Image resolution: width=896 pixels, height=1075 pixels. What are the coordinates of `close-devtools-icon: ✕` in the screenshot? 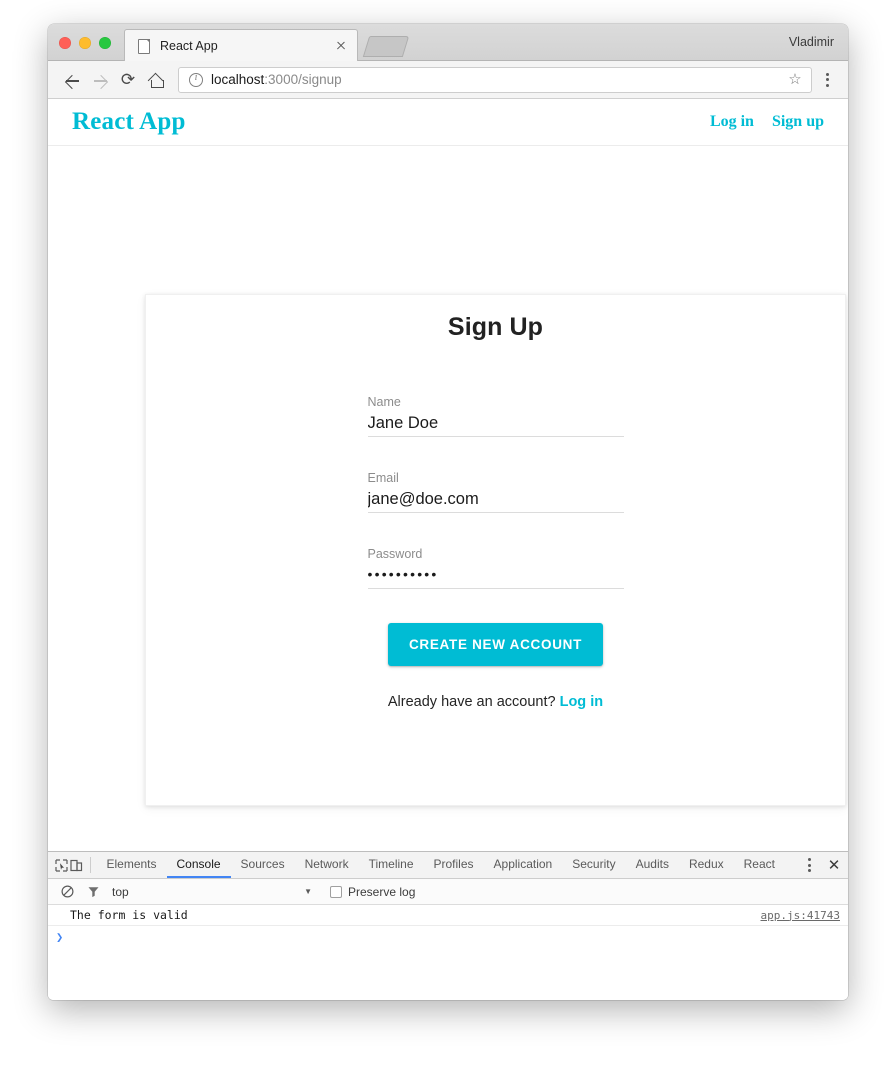 It's located at (834, 865).